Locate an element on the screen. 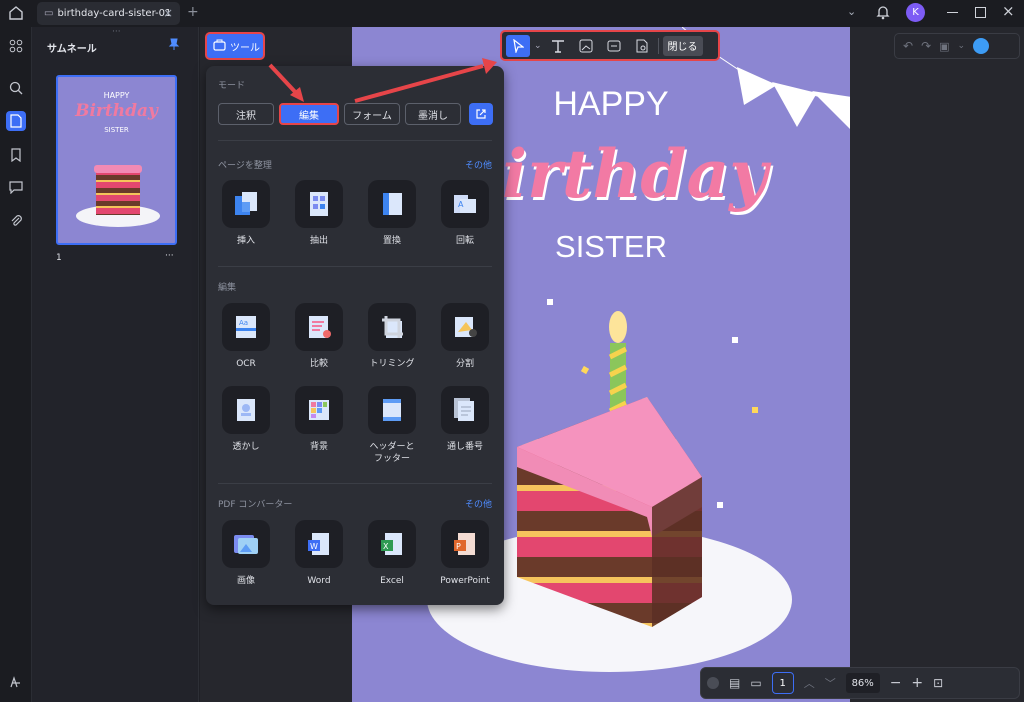 This screenshot has height=702, width=1024. reading-mode-icon: ▤ is located at coordinates (734, 683).